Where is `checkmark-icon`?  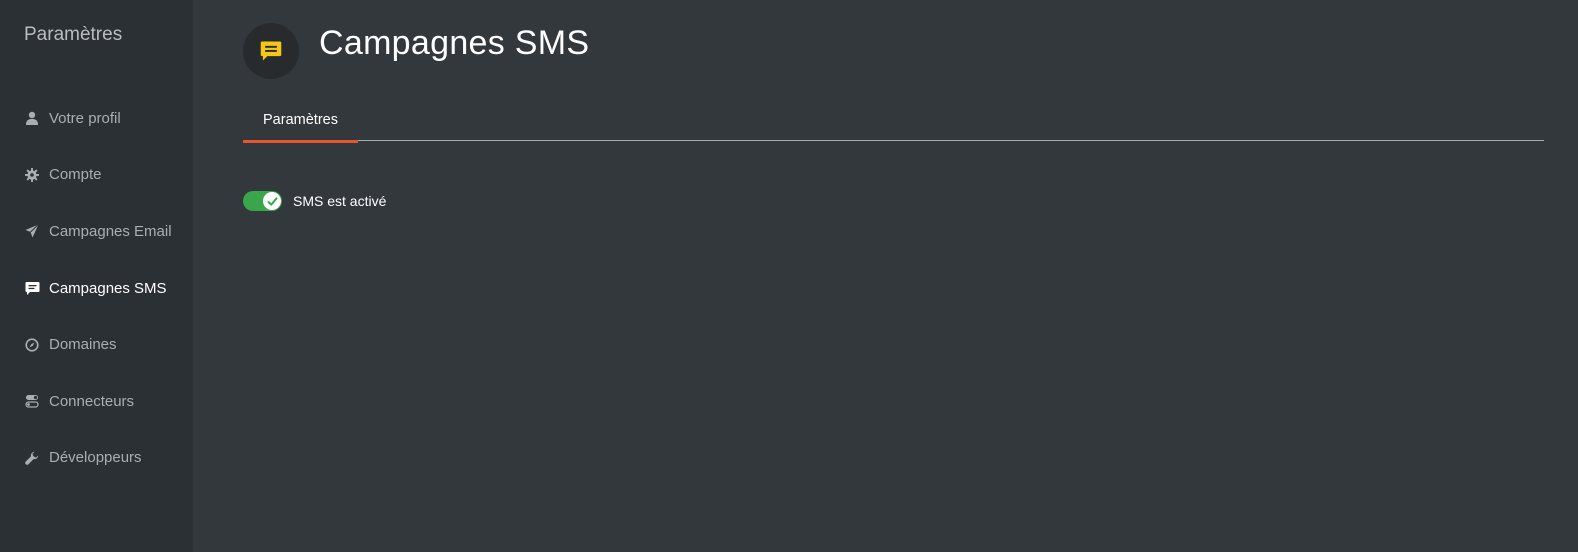 checkmark-icon is located at coordinates (272, 201).